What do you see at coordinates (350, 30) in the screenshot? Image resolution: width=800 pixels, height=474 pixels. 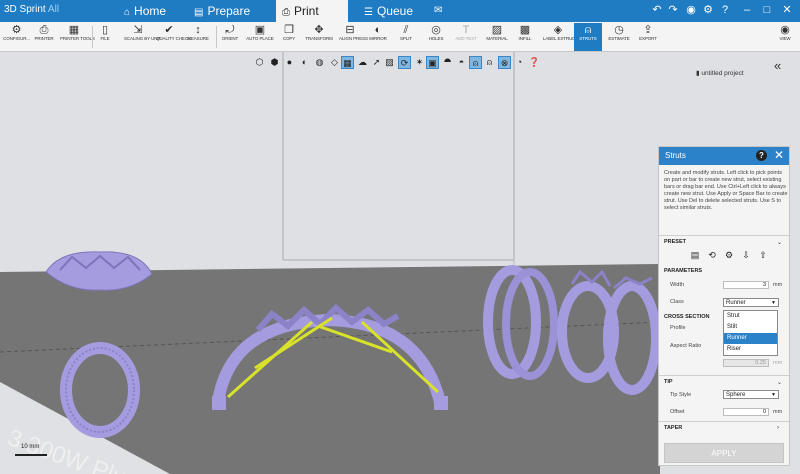 I see `align-icon: ⊟` at bounding box center [350, 30].